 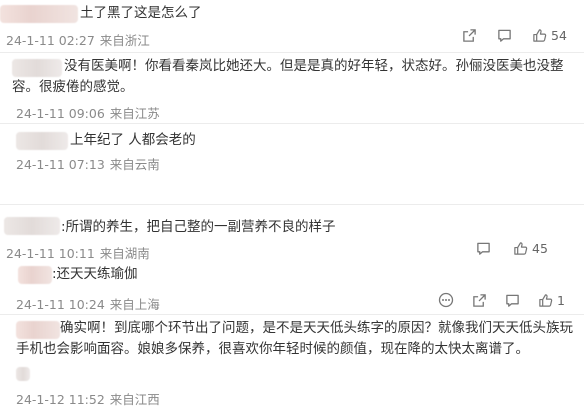 I want to click on comment-location: 来自湖南, so click(x=124, y=253).